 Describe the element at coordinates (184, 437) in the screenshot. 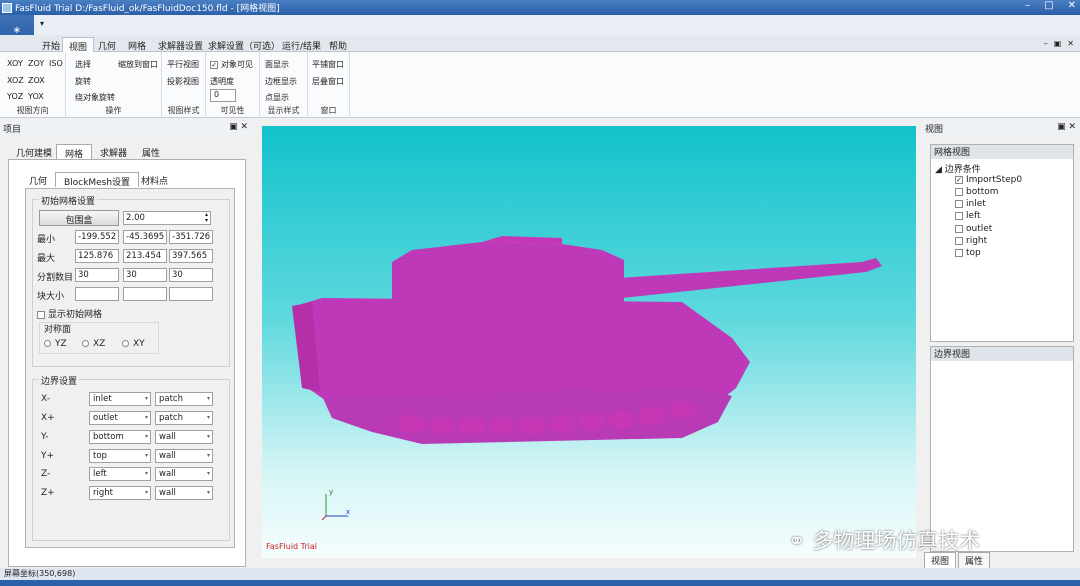

I see `boundary-type-yminus-select: wall ▾` at that location.